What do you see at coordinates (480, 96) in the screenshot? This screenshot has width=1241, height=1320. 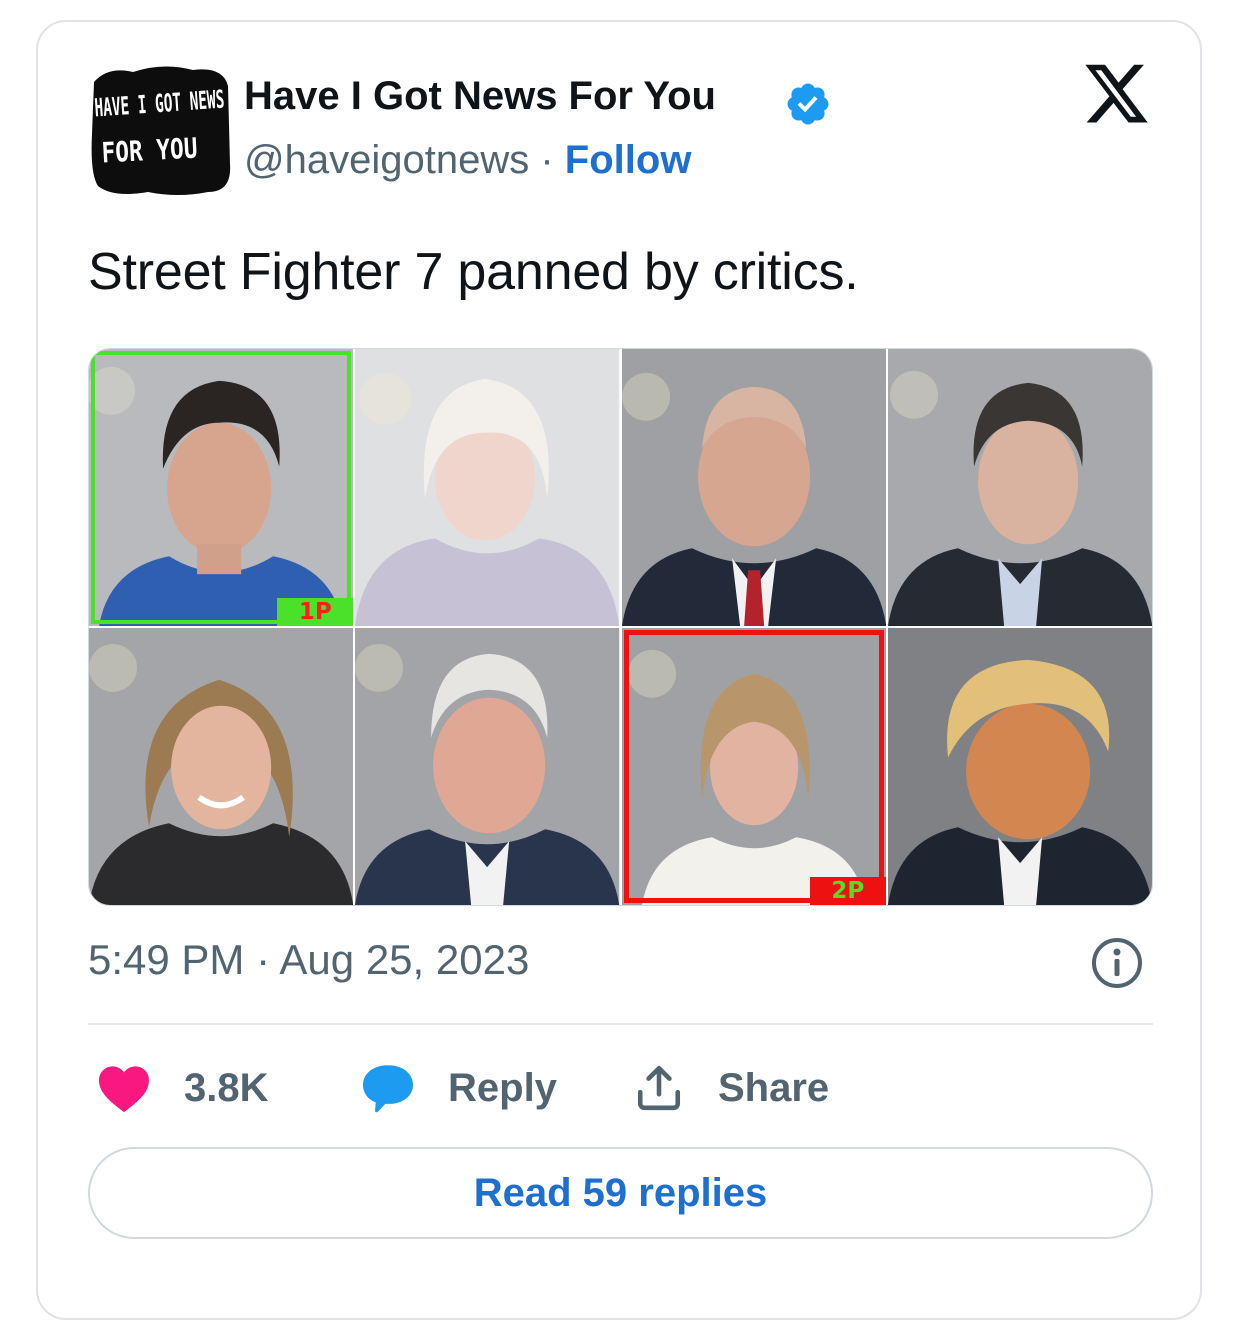 I see `author-name: Have I Got News For You` at bounding box center [480, 96].